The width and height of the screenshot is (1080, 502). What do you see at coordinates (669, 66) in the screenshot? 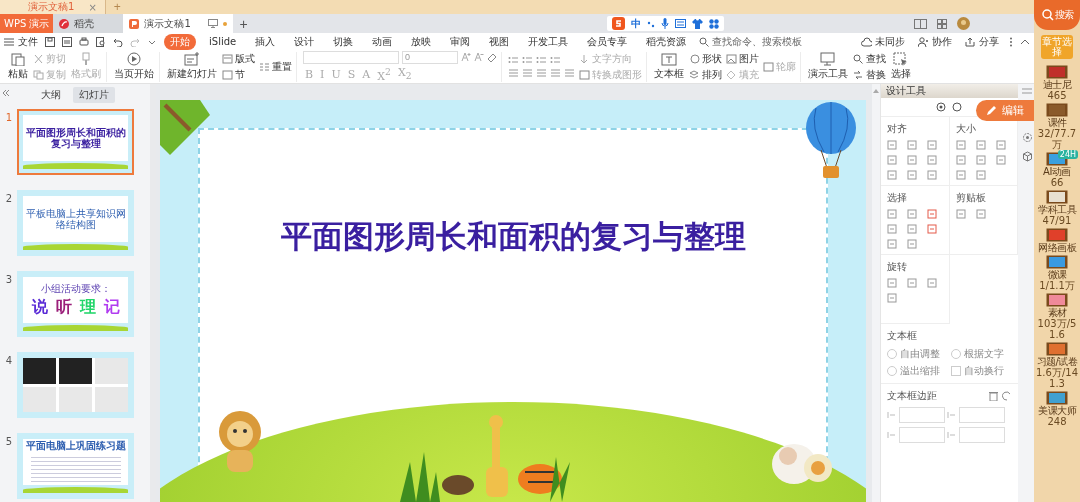
I see `text-box-button: 文本框` at bounding box center [669, 66].